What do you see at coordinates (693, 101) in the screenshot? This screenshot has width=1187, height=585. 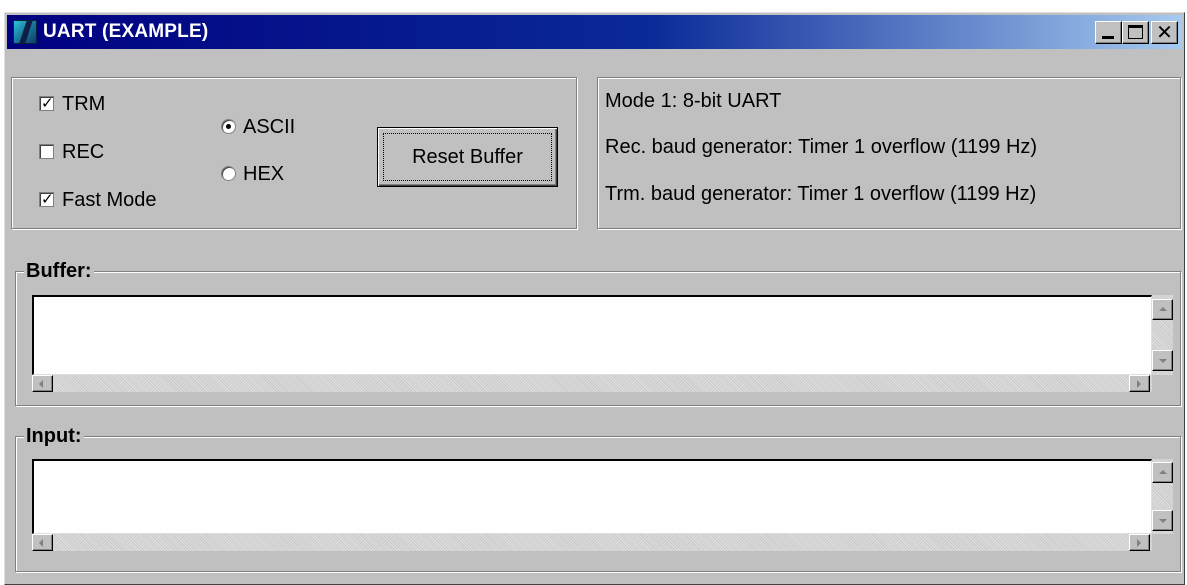 I see `mode-text: Mode 1: 8-bit UART` at bounding box center [693, 101].